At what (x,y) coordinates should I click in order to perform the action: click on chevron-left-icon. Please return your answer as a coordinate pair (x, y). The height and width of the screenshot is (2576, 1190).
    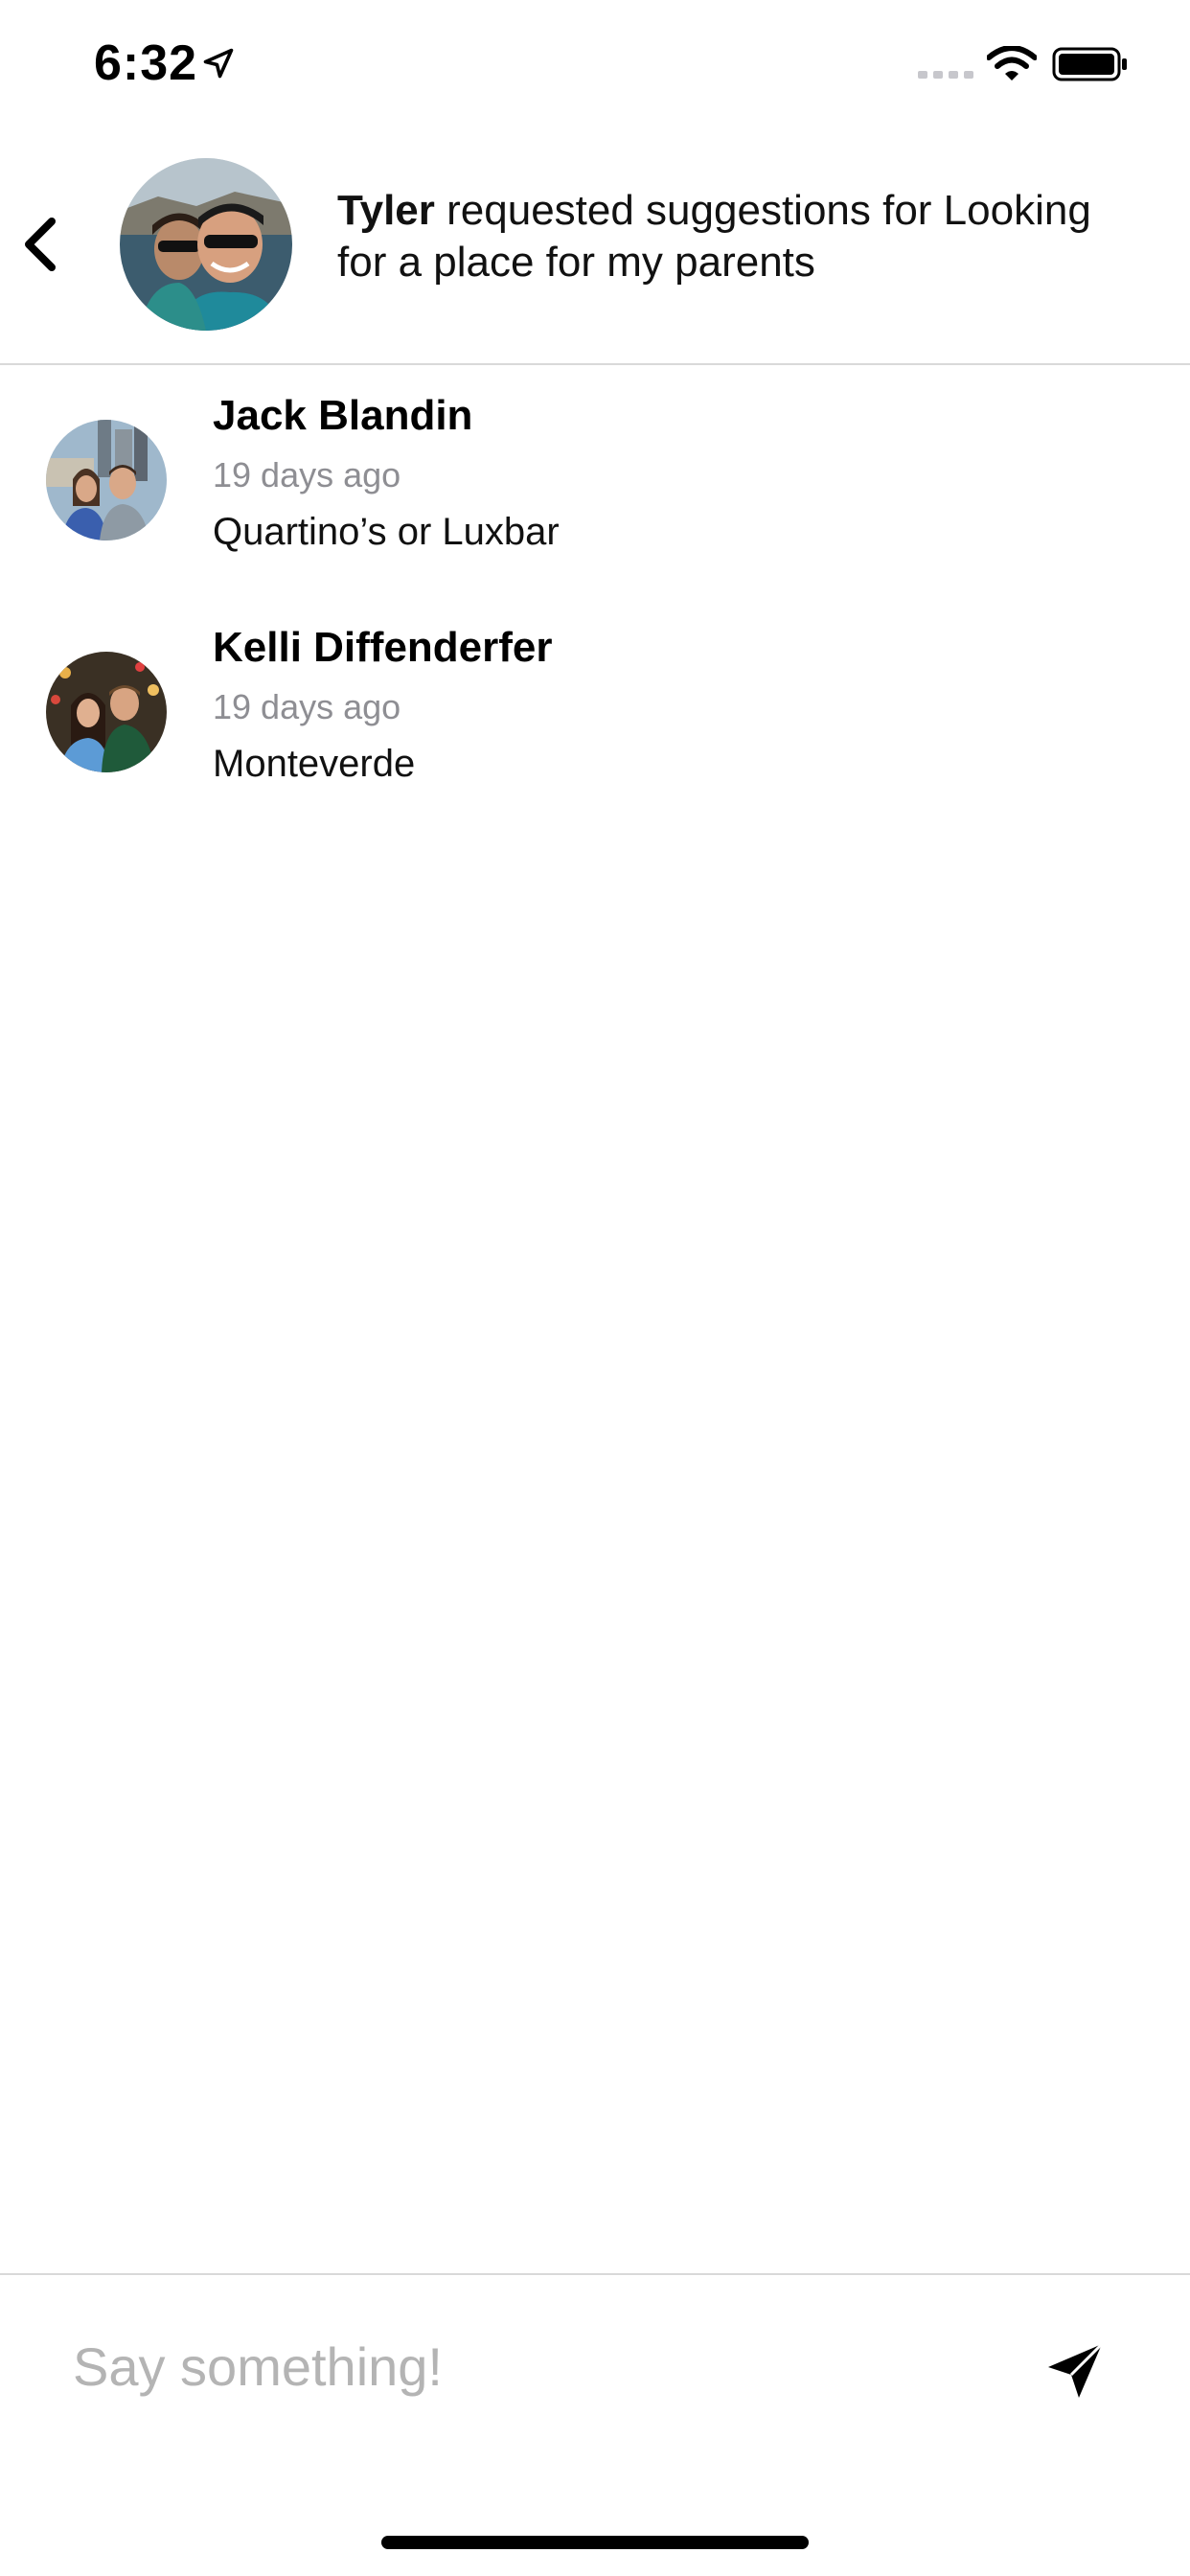
    Looking at the image, I should click on (42, 244).